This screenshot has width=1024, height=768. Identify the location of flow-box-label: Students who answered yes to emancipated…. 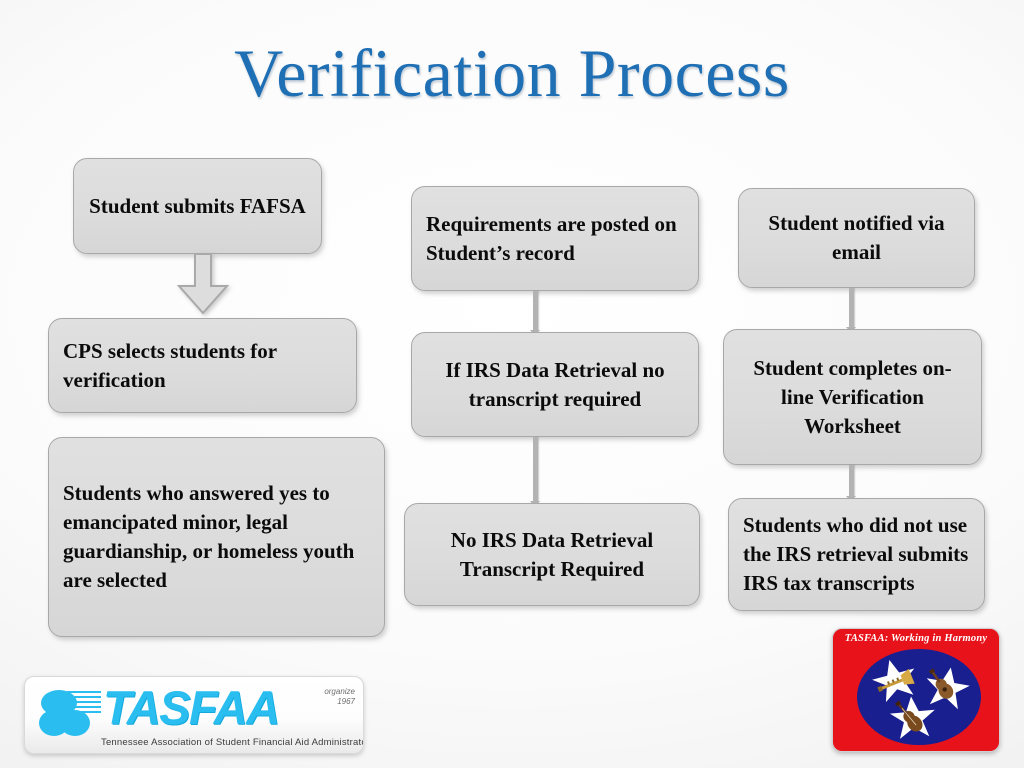
(209, 536).